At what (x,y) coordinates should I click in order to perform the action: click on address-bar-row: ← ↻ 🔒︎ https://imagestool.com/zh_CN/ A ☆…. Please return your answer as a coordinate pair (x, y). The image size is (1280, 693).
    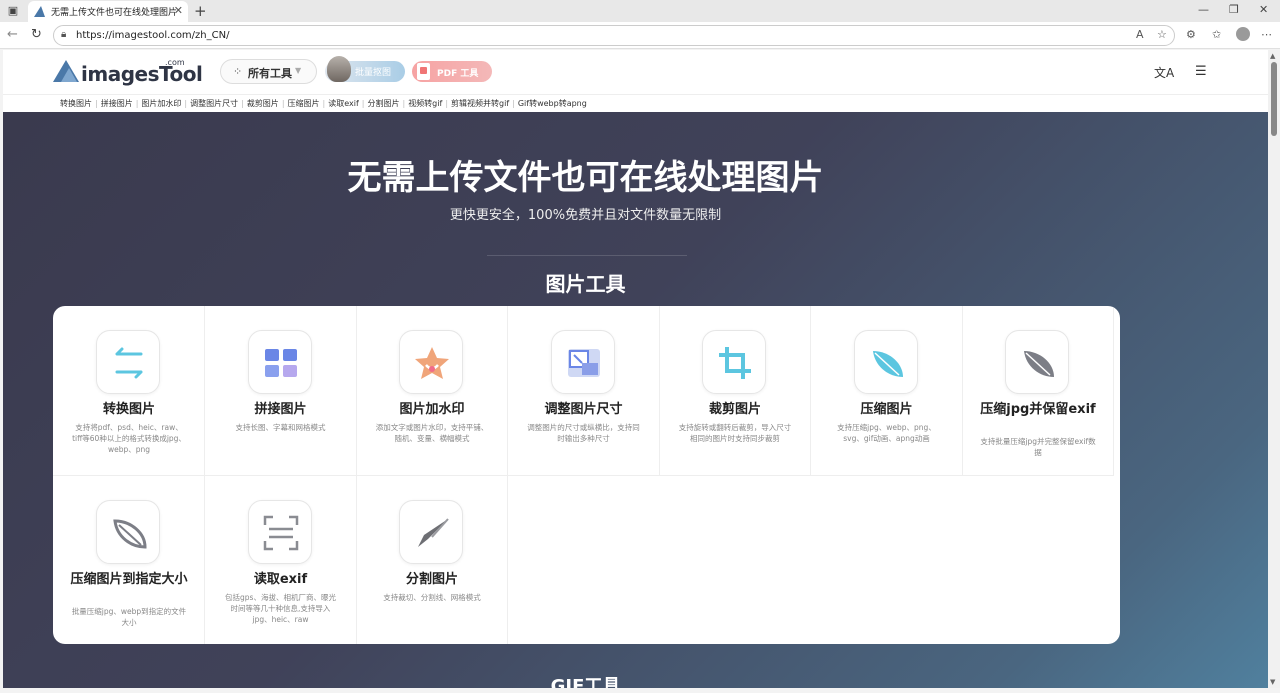
    Looking at the image, I should click on (640, 35).